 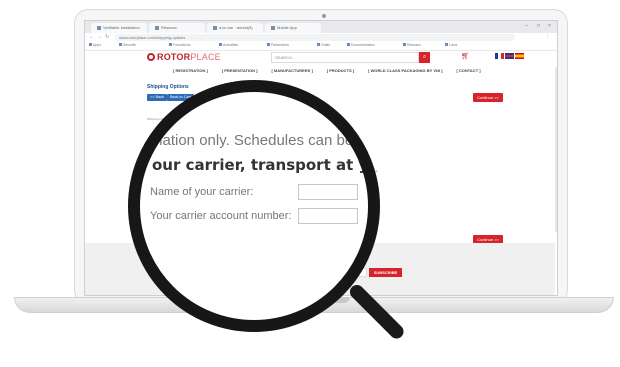 I want to click on bookmark-label: Apps, so click(x=97, y=45).